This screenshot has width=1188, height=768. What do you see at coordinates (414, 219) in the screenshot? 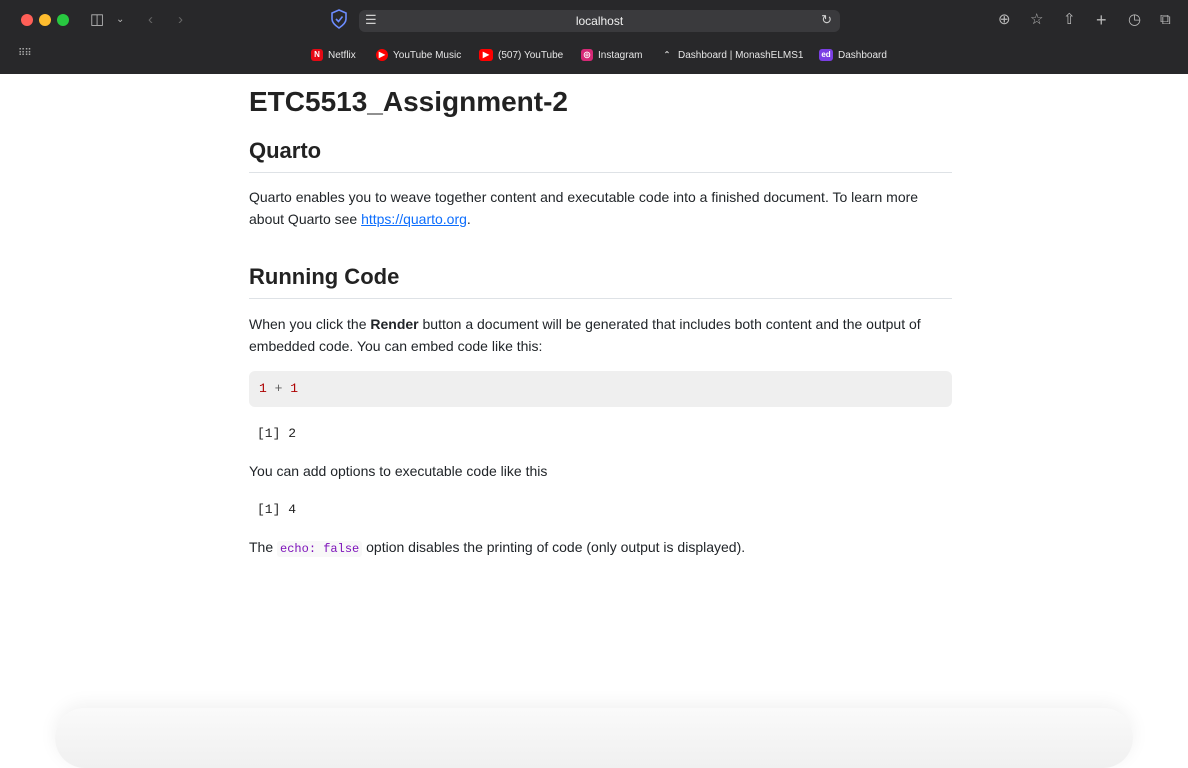
I see `quarto-link: https://quarto.org` at bounding box center [414, 219].